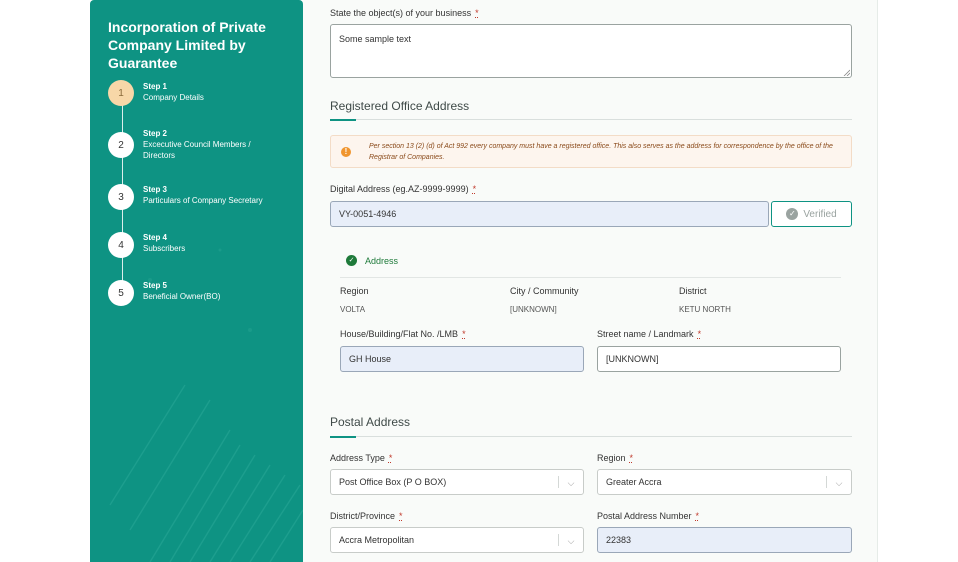 This screenshot has height=562, width=958. Describe the element at coordinates (346, 152) in the screenshot. I see `warning-icon: !` at that location.